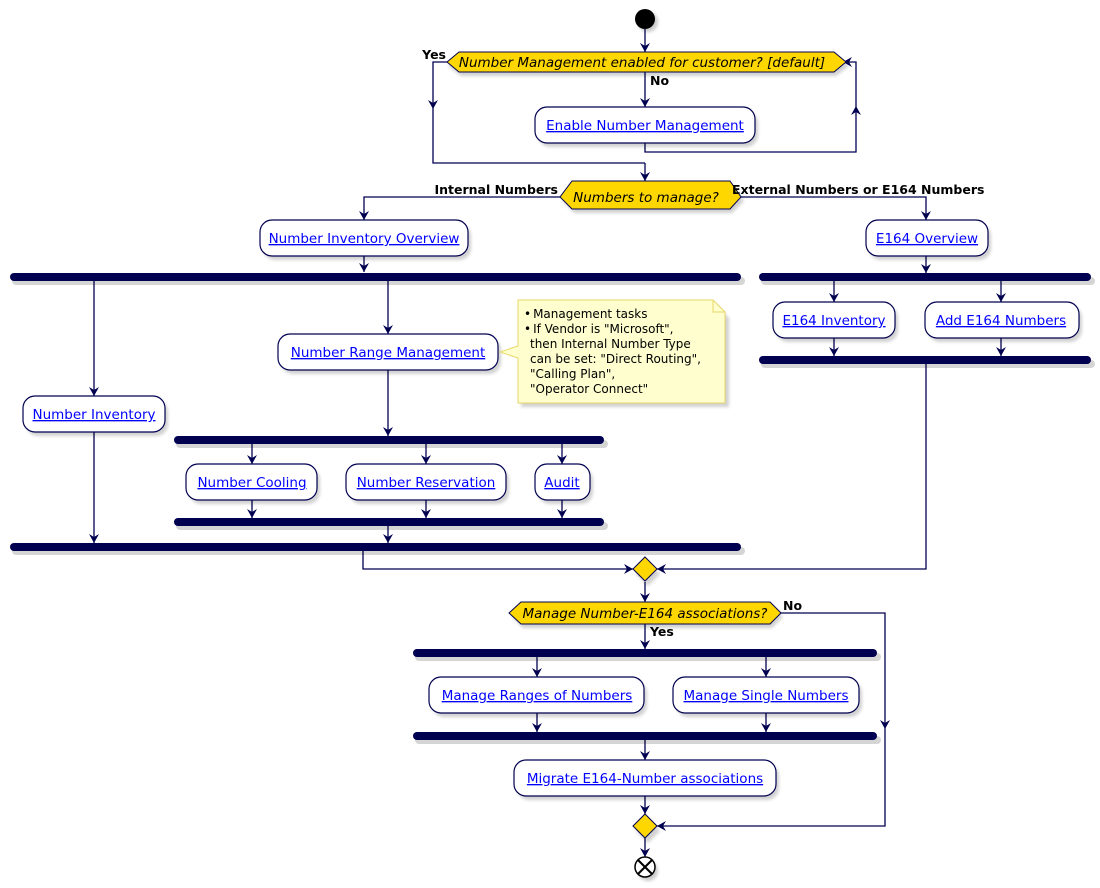  I want to click on activity-e164-overview: E164 Overview, so click(928, 239).